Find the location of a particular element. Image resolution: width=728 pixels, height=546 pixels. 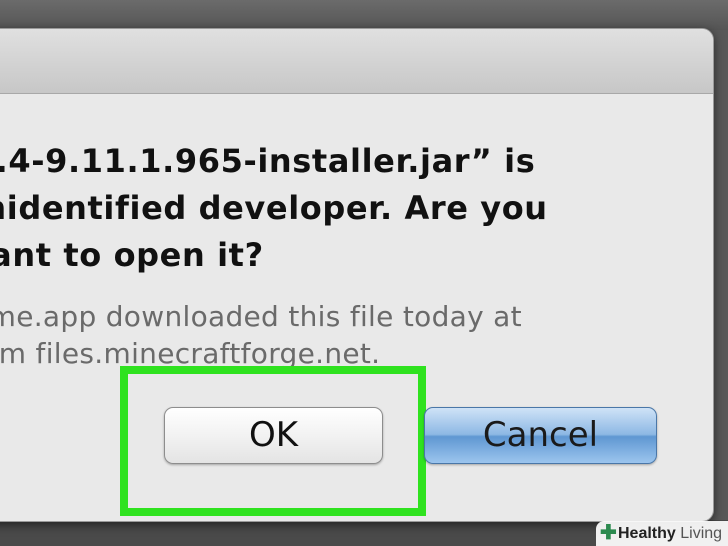

message-line: unidentified developer. Are you is located at coordinates (274, 208).